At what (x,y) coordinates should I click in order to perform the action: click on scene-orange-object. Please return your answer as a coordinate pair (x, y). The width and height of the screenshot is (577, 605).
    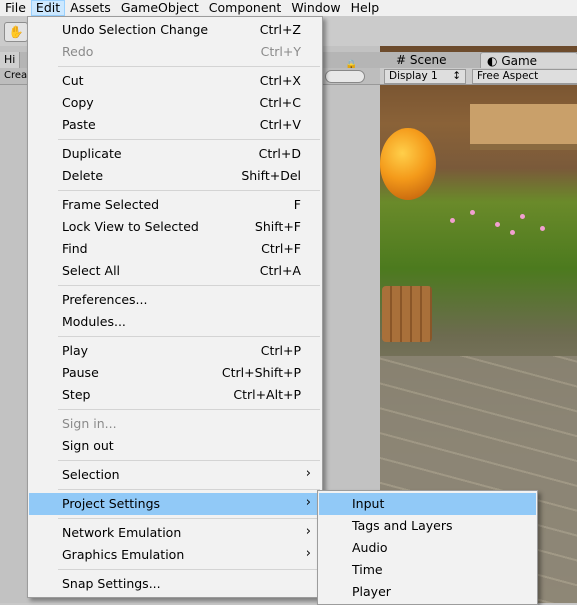
    Looking at the image, I should click on (408, 164).